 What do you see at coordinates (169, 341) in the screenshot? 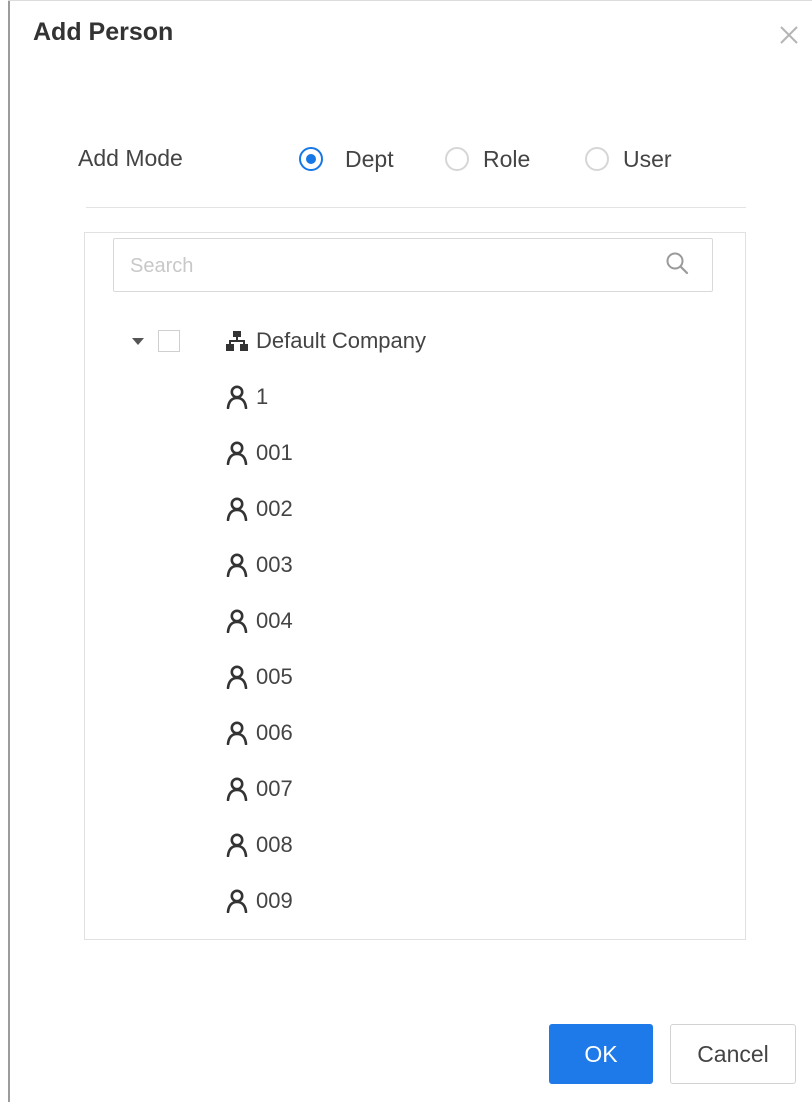
I see `company-checkbox` at bounding box center [169, 341].